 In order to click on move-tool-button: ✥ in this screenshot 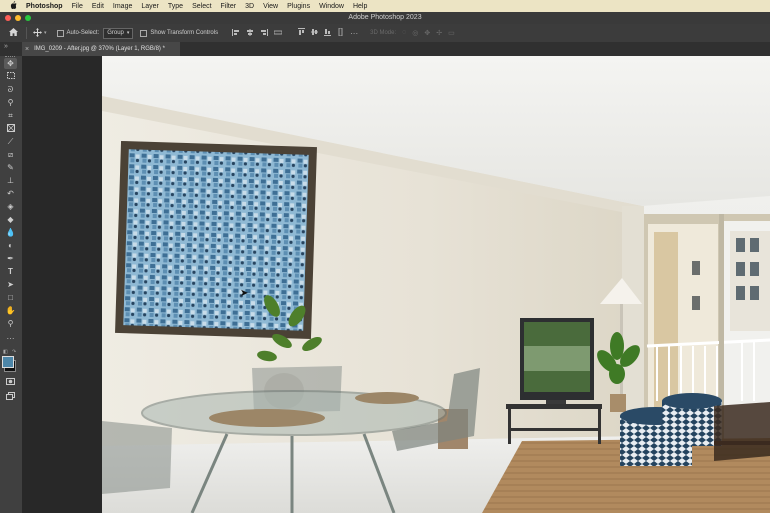, I will do `click(10, 63)`.